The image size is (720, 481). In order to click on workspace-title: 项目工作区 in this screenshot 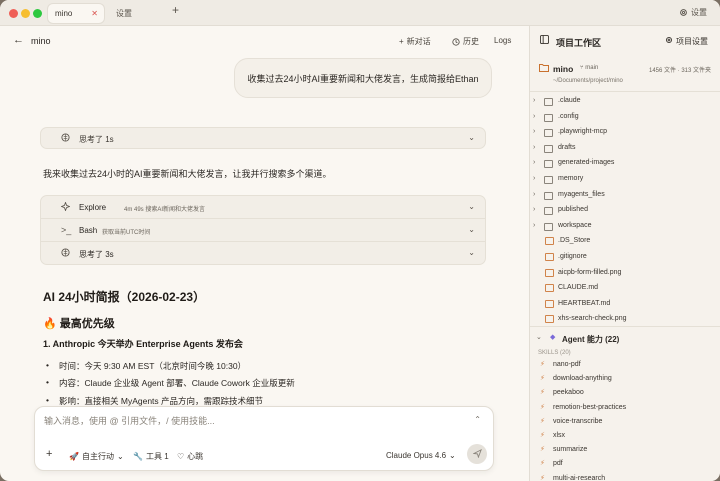, I will do `click(579, 43)`.